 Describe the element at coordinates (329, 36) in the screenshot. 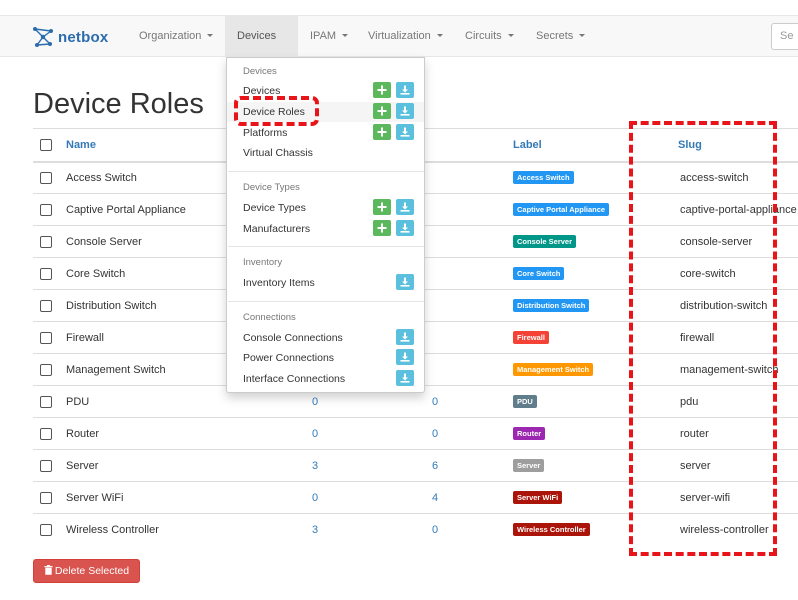

I see `nav-ipam: IPAM` at that location.